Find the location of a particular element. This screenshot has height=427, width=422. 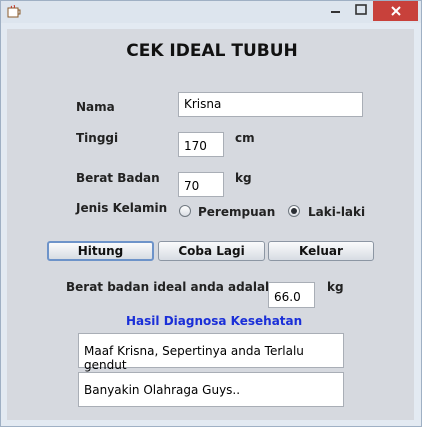

tinggi-value: 170 is located at coordinates (195, 146).